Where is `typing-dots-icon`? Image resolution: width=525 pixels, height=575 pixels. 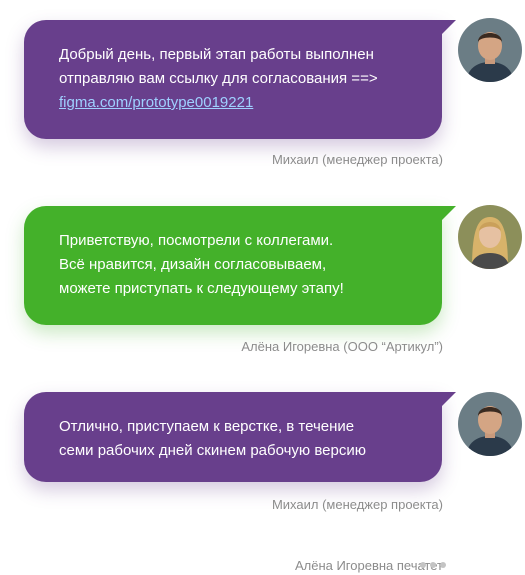
typing-dots-icon is located at coordinates (433, 565).